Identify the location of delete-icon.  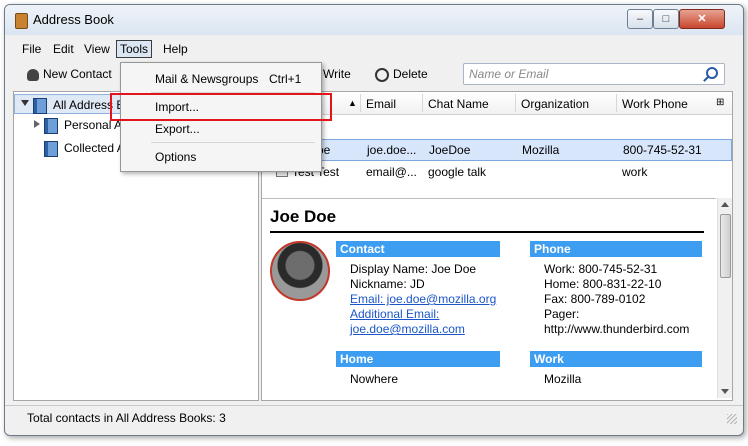
(382, 74).